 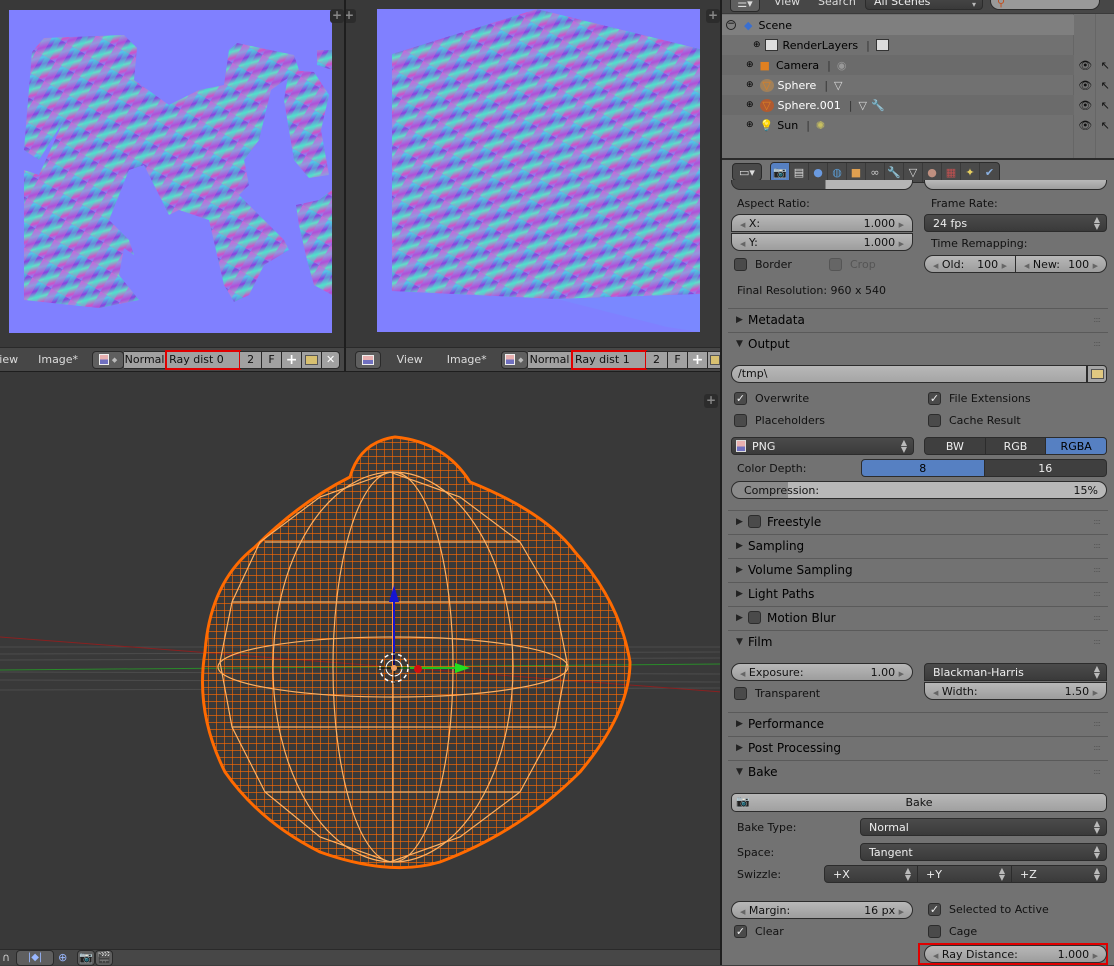 I want to click on color-mode-rgba: RGBA, so click(x=1077, y=446).